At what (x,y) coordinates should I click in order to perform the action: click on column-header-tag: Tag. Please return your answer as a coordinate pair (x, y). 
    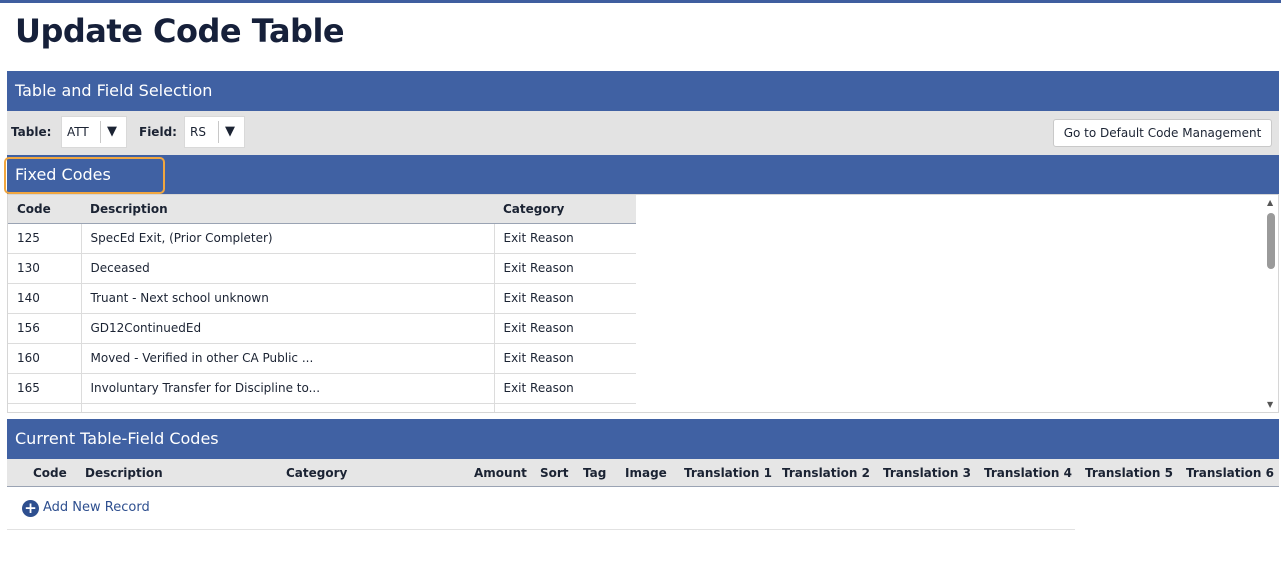
    Looking at the image, I should click on (594, 473).